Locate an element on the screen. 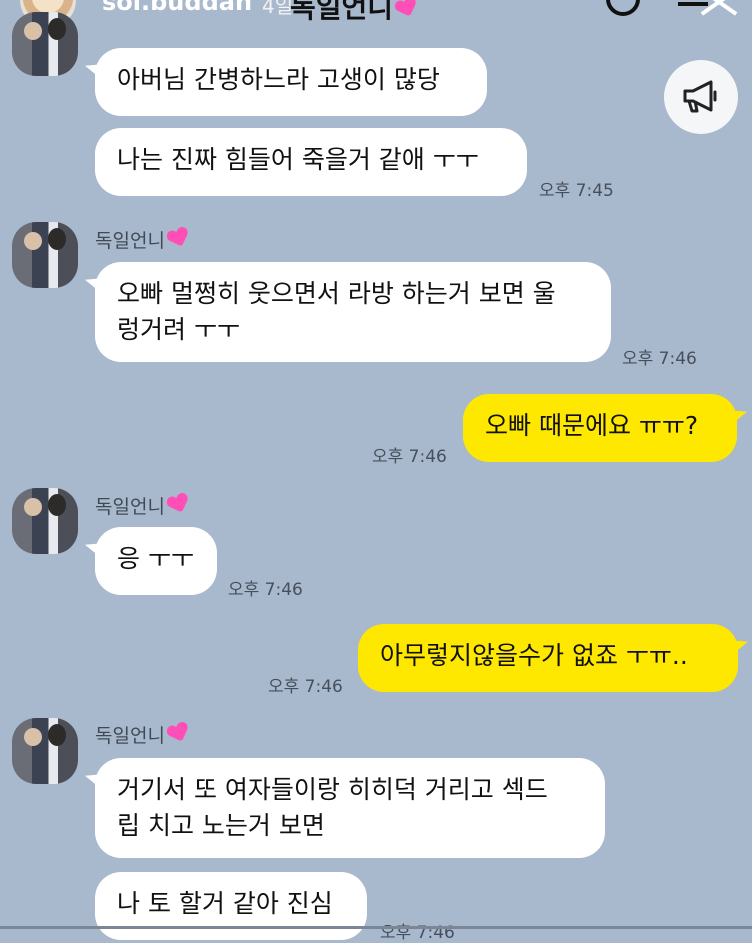 Image resolution: width=752 pixels, height=943 pixels. message-bubble: 거기서 또 여자들이랑 히히덕 거리고 섹드 립 치고 노는거 보면 is located at coordinates (350, 808).